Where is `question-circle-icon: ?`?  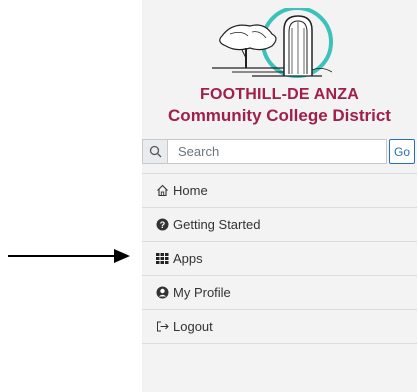
question-circle-icon: ? is located at coordinates (162, 225).